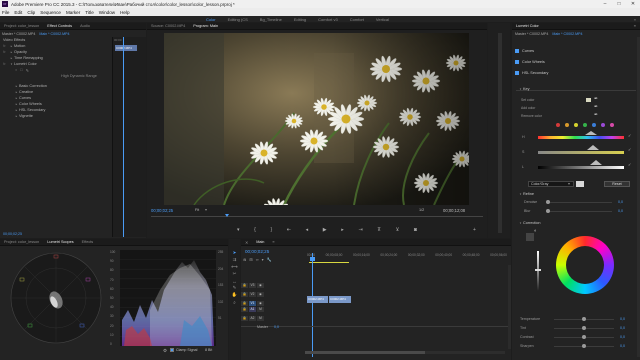 Image resolution: width=640 pixels, height=360 pixels. What do you see at coordinates (415, 230) in the screenshot?
I see `export-frame-icon: ◙` at bounding box center [415, 230].